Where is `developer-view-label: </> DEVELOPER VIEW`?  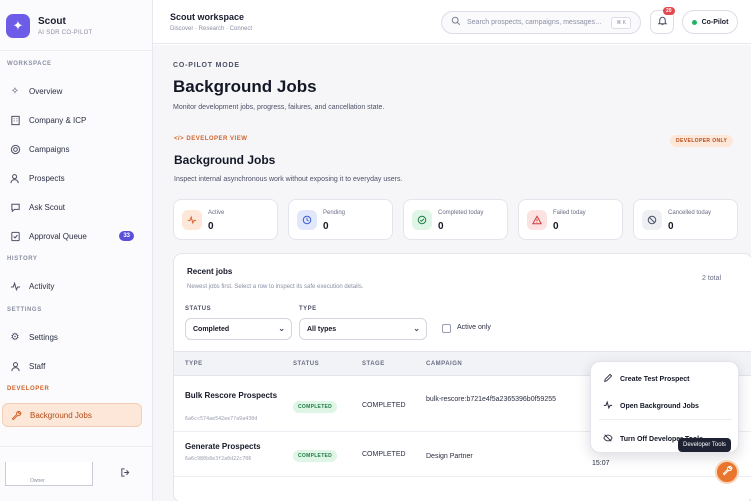
developer-view-label: </> DEVELOPER VIEW is located at coordinates (210, 139).